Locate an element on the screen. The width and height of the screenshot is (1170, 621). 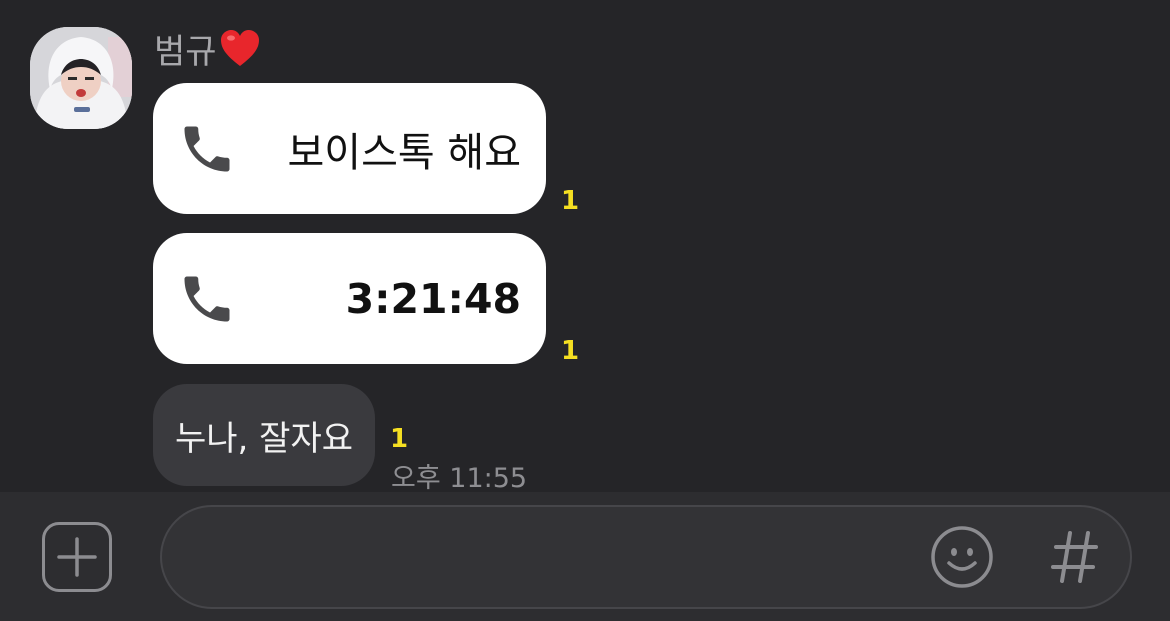
voice-call-bubble: 보이스톡 해요 is located at coordinates (349, 148).